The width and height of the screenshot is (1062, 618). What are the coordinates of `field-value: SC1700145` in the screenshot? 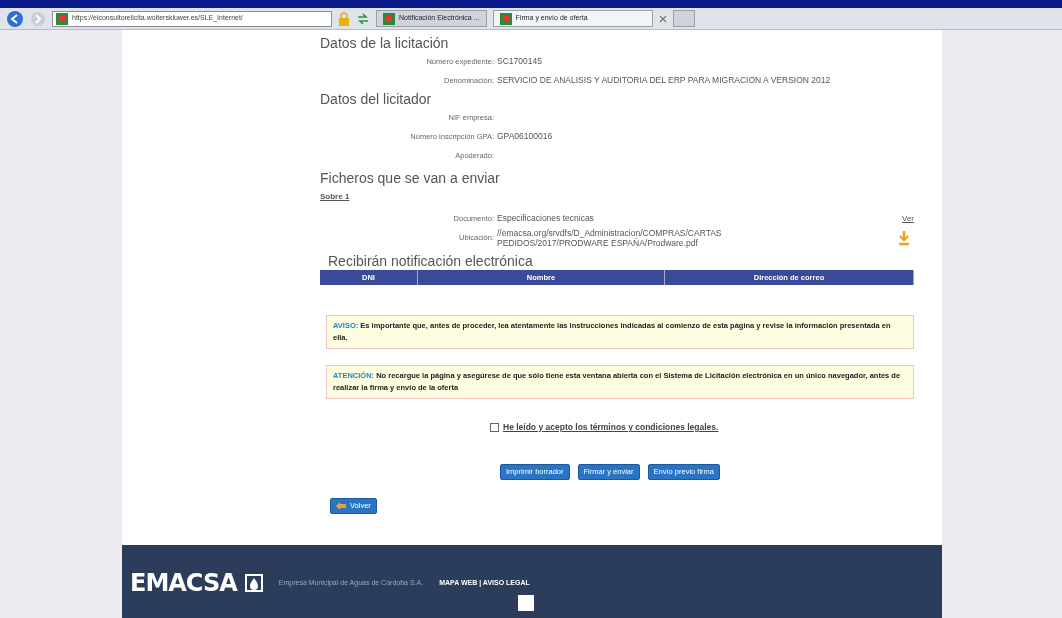 It's located at (519, 61).